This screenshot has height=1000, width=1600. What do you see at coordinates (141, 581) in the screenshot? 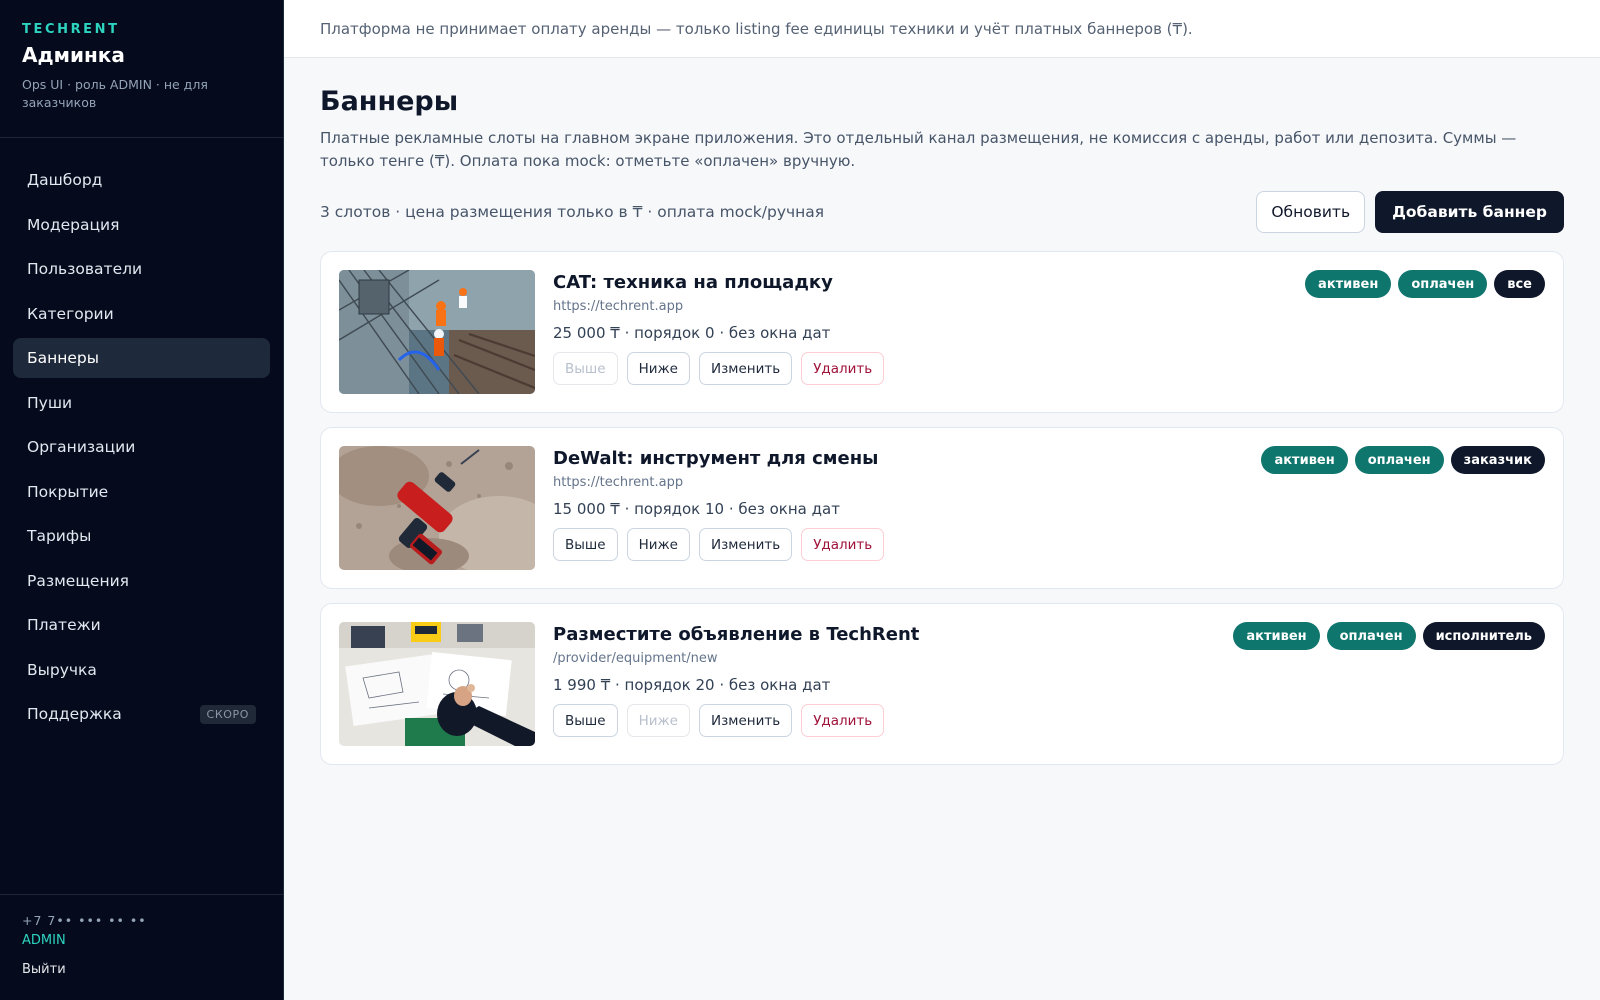
I see `sidebar-item-placements: Размещения` at bounding box center [141, 581].